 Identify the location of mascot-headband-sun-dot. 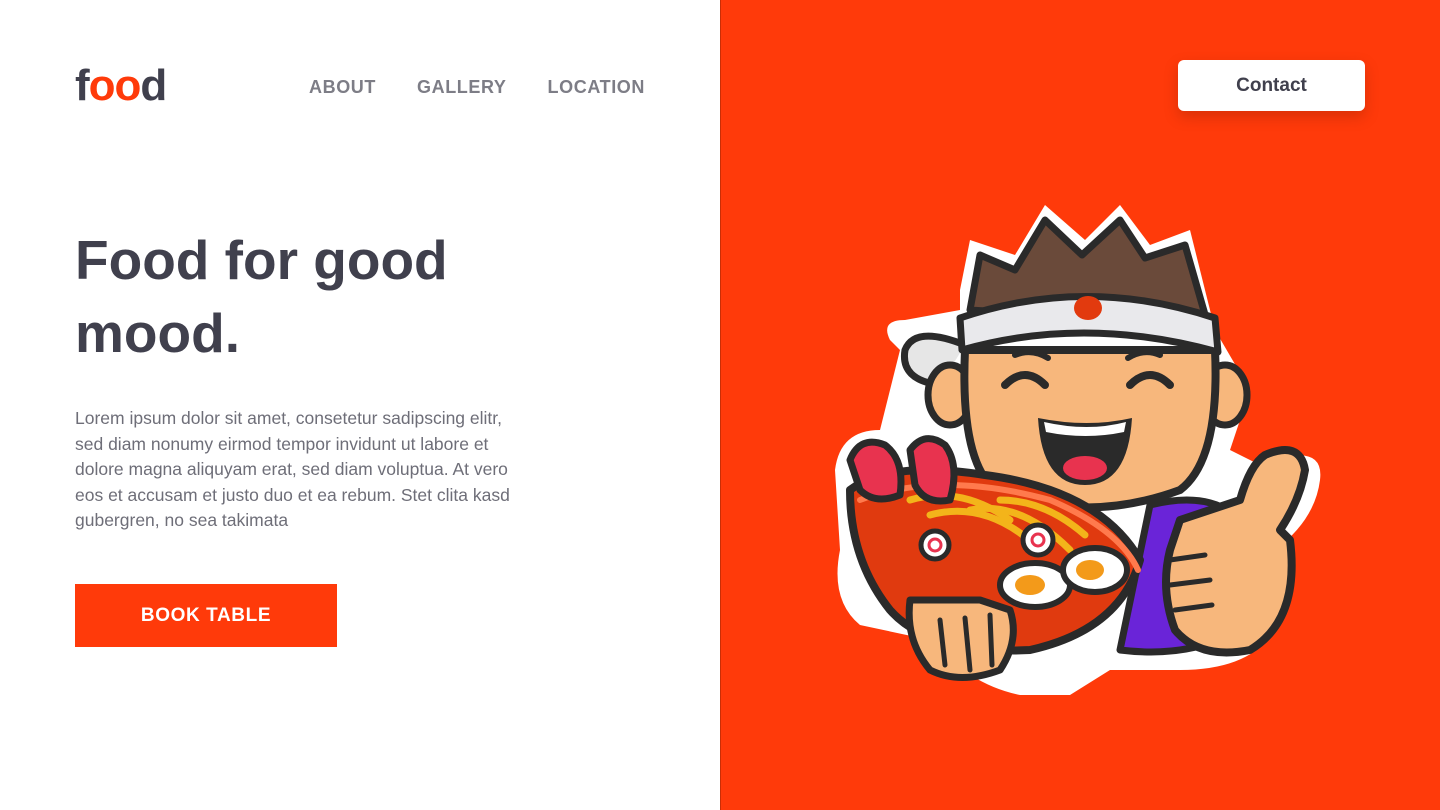
(1088, 308).